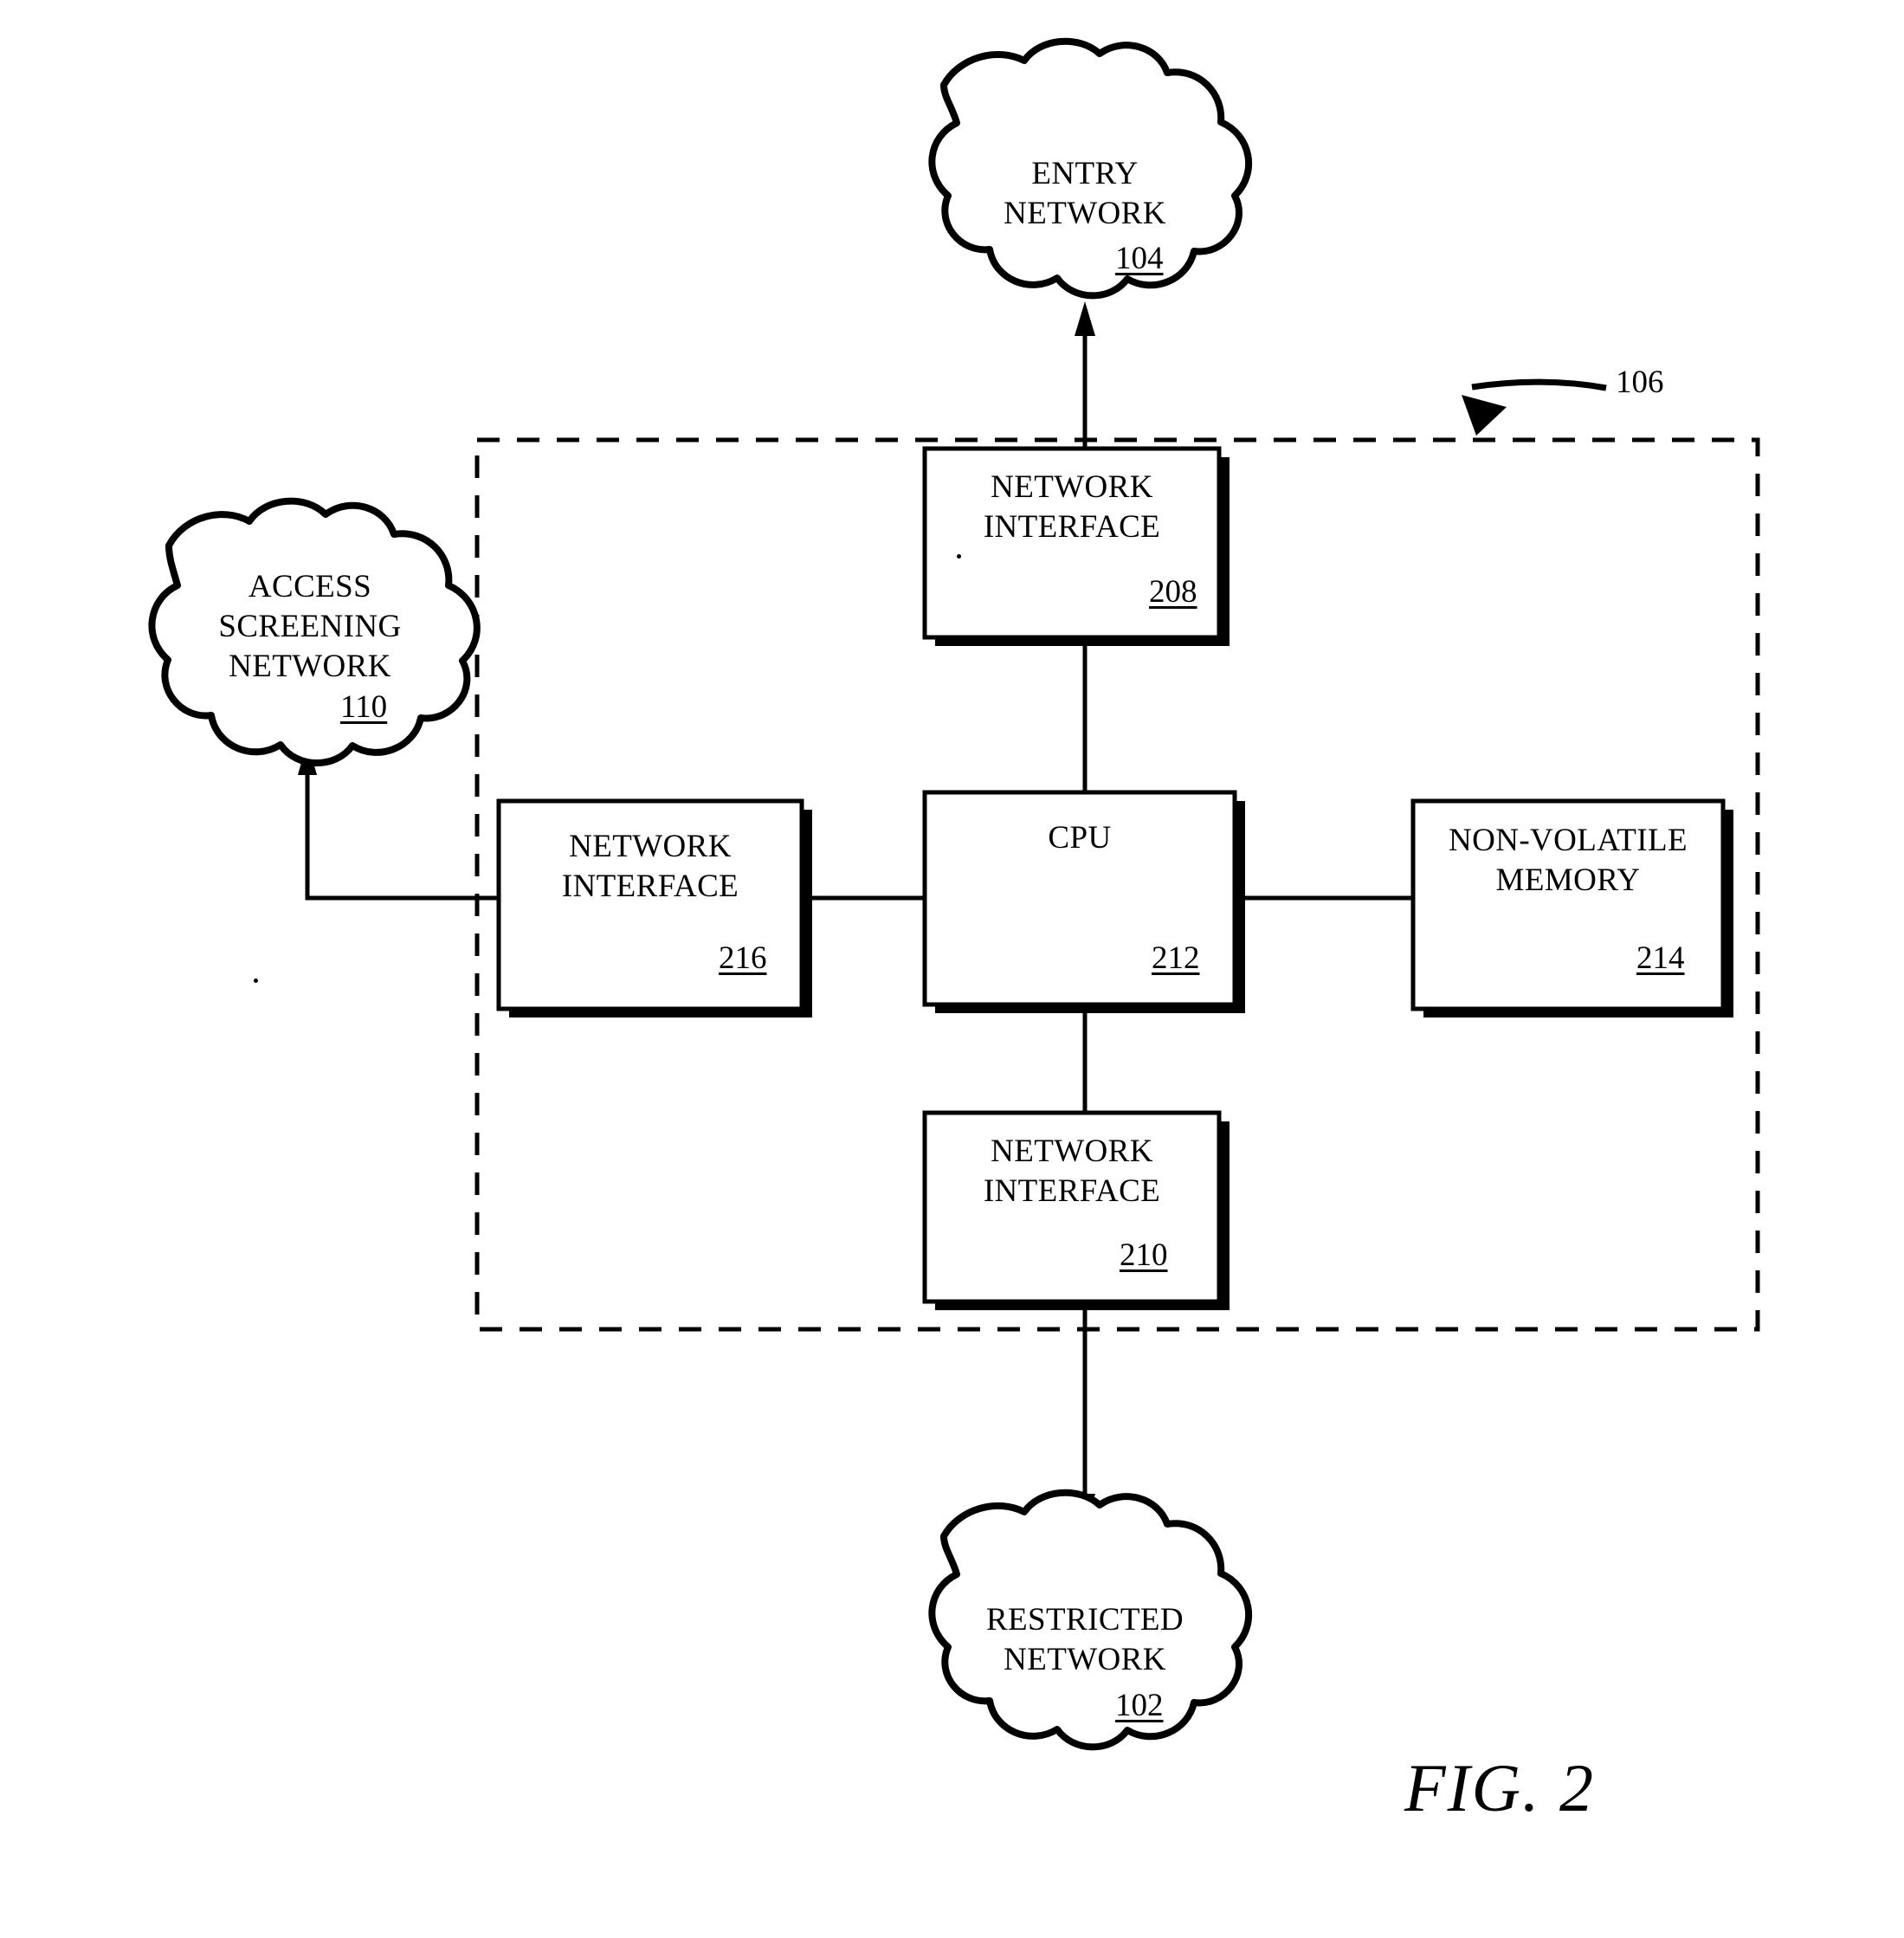 The width and height of the screenshot is (1904, 1938). Describe the element at coordinates (1072, 1172) in the screenshot. I see `box-label-network-interface-210: NETWORK INTERFACE` at that location.